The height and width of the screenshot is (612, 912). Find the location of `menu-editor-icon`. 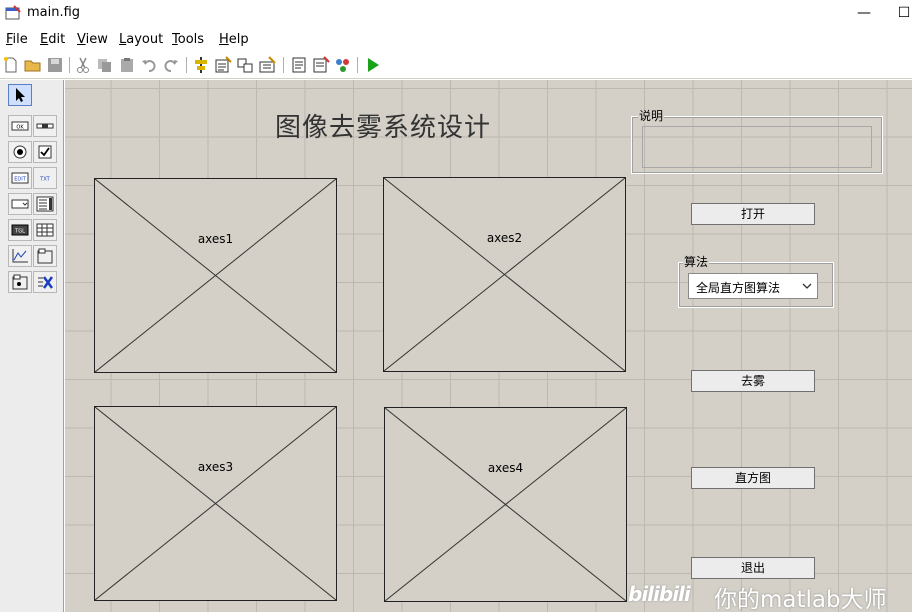

menu-editor-icon is located at coordinates (223, 65).